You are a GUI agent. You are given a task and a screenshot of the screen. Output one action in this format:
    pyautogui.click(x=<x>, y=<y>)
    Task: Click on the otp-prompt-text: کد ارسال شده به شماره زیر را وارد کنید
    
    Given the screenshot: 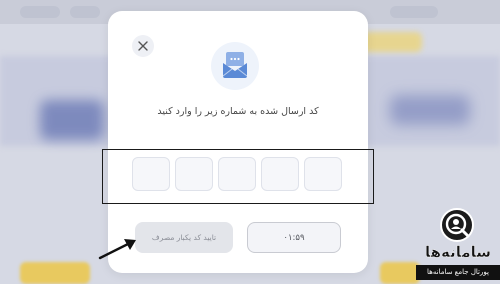 What is the action you would take?
    pyautogui.click(x=238, y=111)
    